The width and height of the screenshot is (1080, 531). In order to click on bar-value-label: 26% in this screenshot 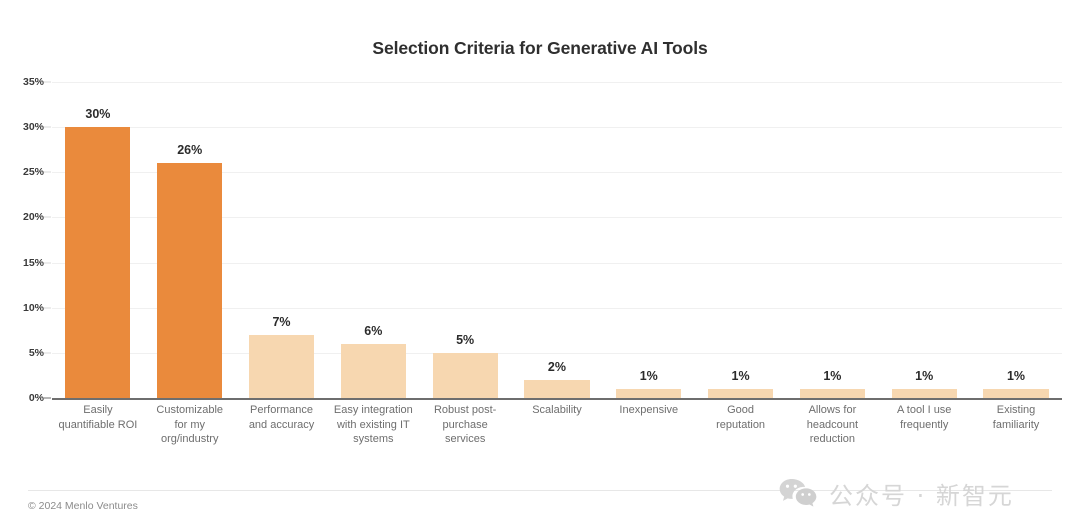, I will do `click(190, 150)`.